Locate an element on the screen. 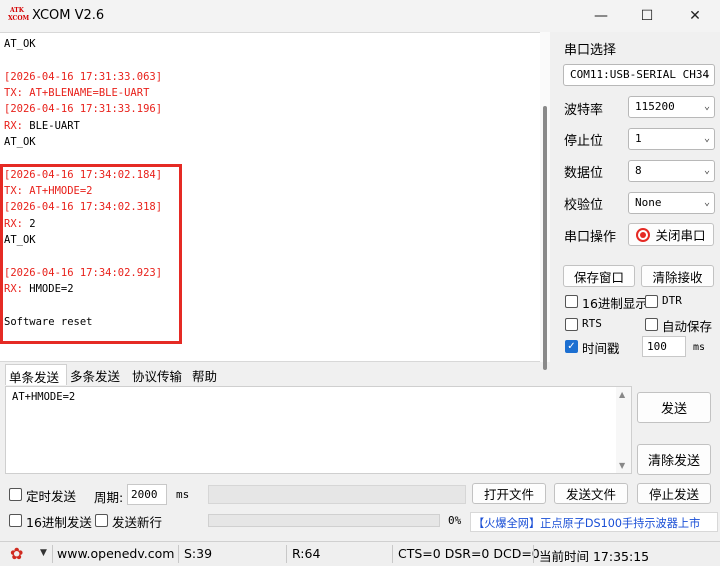  close-port-button: 关闭串口 is located at coordinates (671, 234).